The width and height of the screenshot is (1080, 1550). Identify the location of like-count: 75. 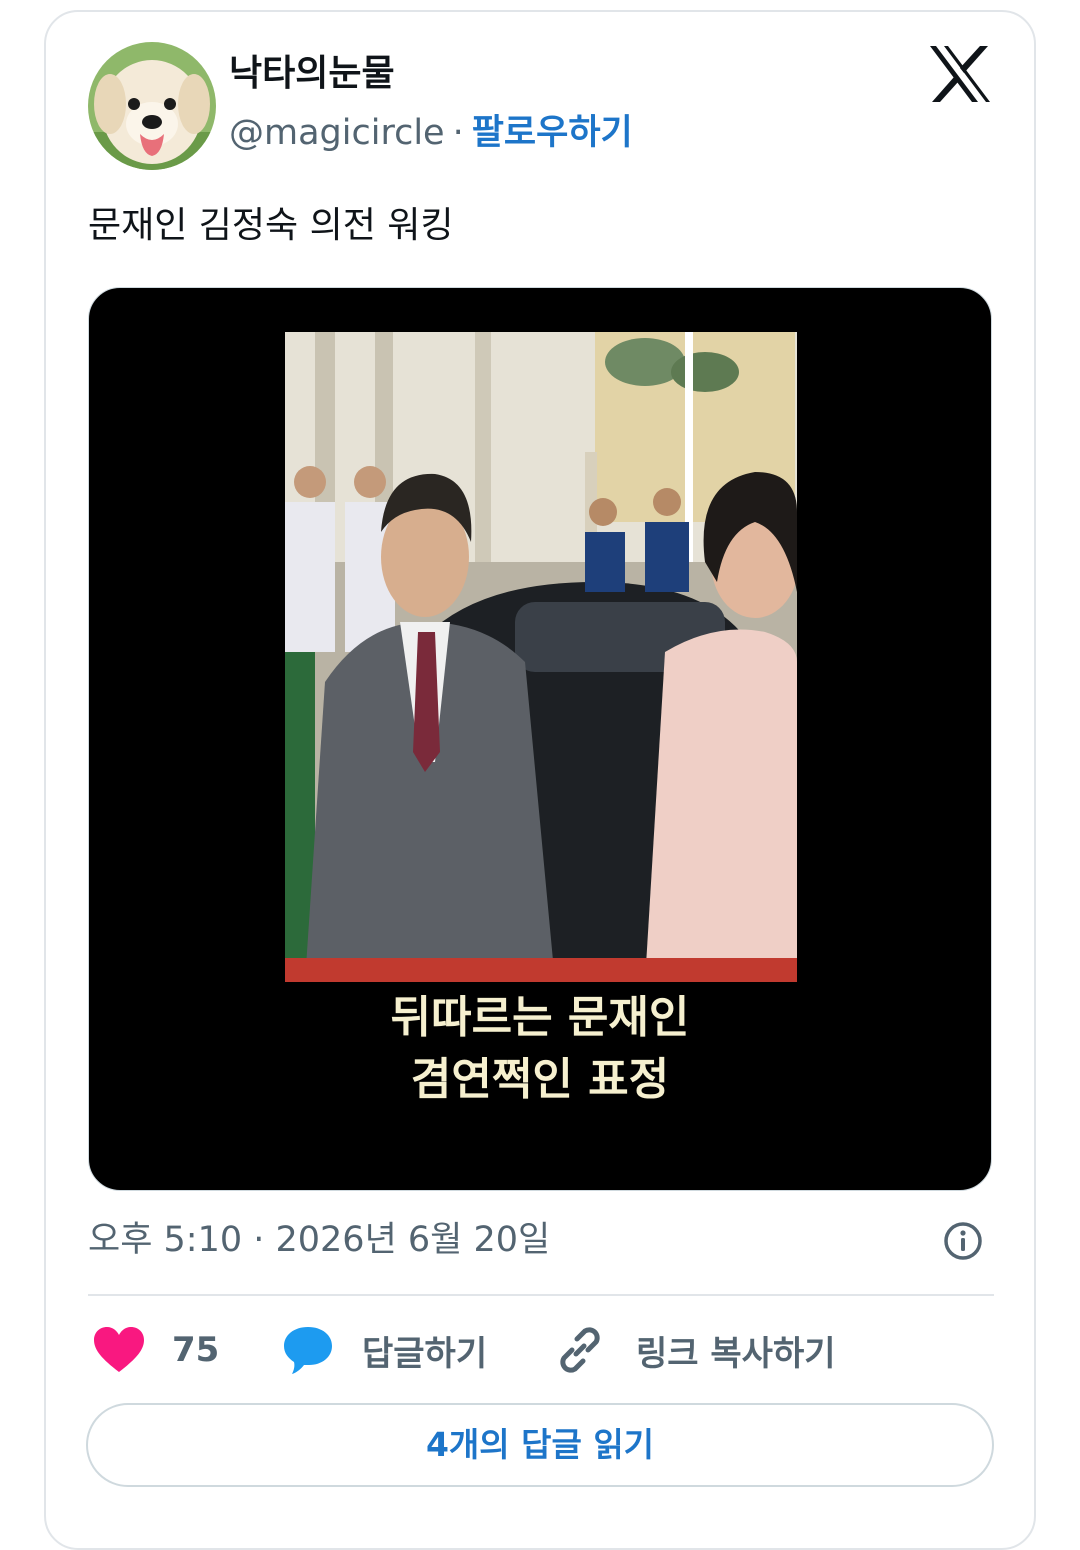
(196, 1350).